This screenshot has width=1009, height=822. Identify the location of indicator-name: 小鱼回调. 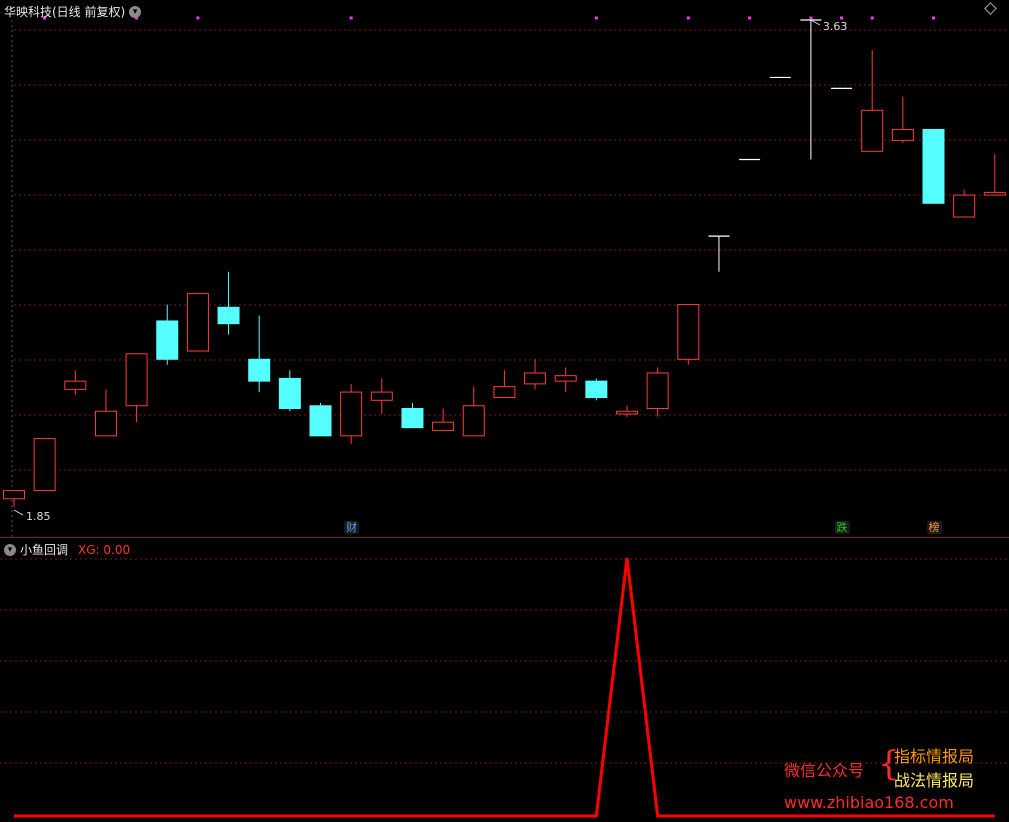
(44, 550).